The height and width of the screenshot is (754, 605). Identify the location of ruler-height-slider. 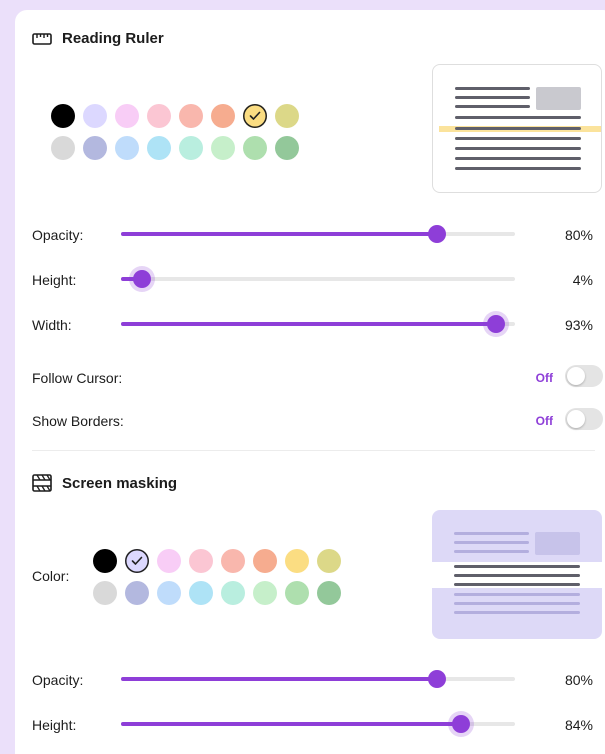
(318, 279).